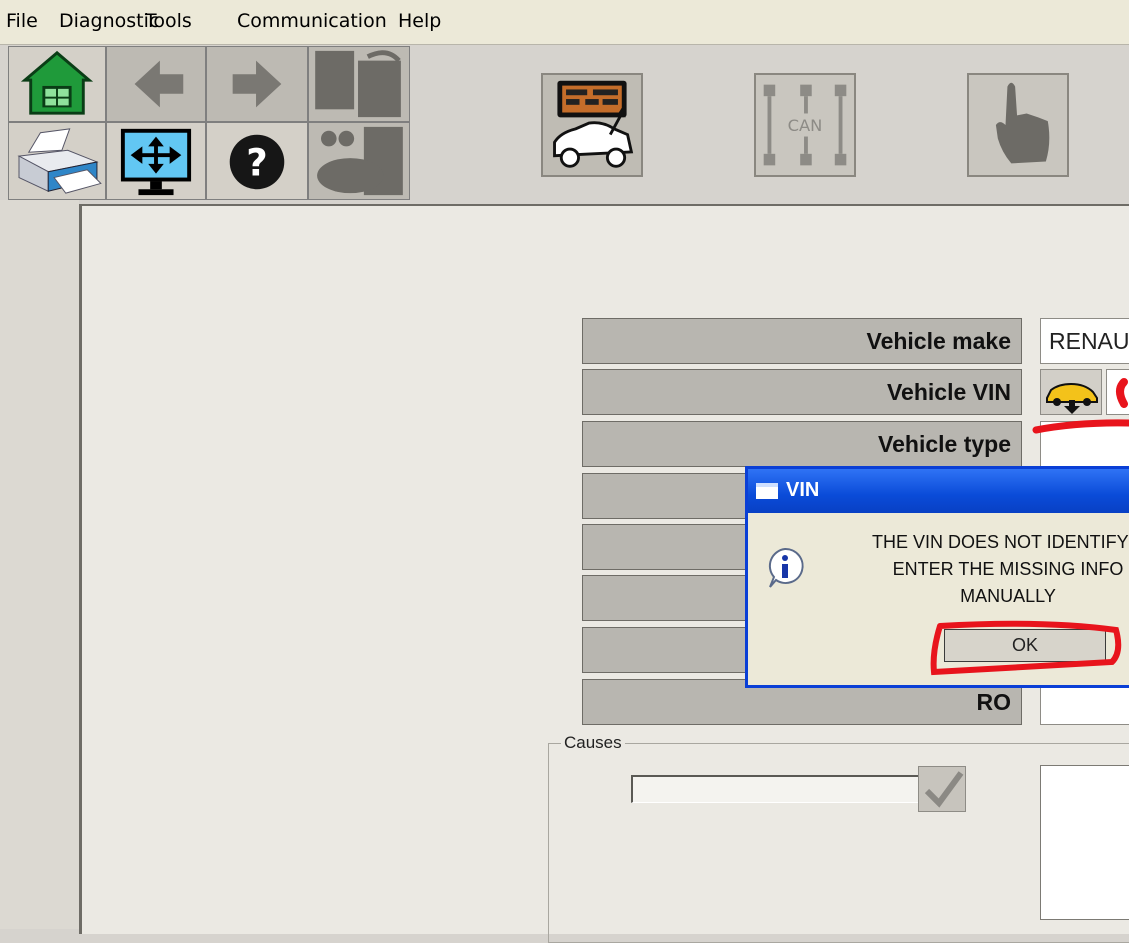 The height and width of the screenshot is (943, 1129). I want to click on printer-icon, so click(59, 161).